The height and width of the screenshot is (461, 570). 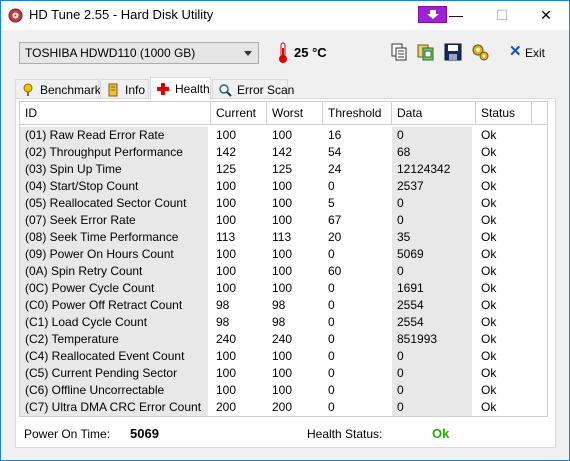 I want to click on column-header-worst: Worst, so click(x=295, y=113).